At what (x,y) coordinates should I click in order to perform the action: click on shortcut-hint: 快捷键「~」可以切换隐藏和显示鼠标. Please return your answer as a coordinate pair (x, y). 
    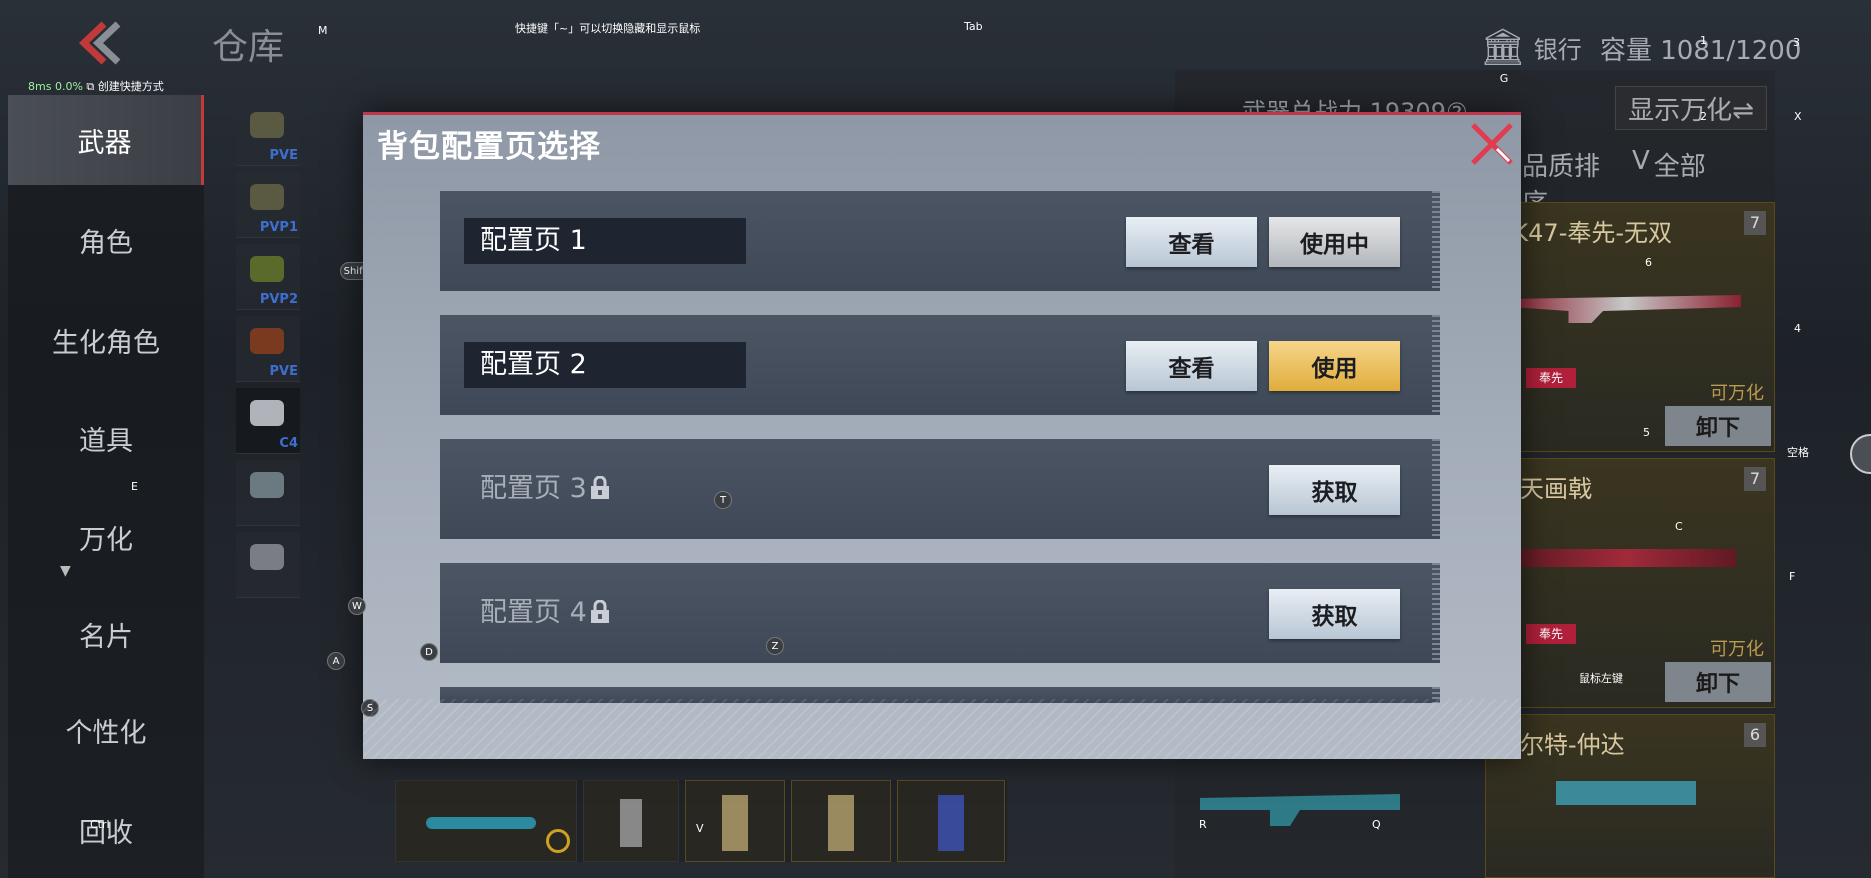
    Looking at the image, I should click on (608, 28).